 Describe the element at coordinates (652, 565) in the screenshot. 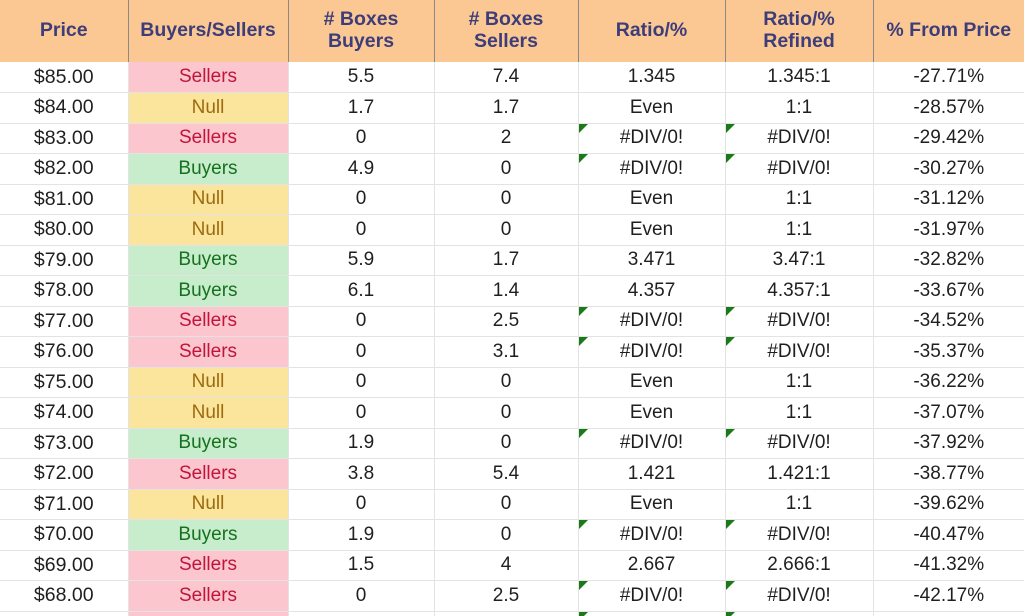

I see `cell-ratio: 2.667` at that location.